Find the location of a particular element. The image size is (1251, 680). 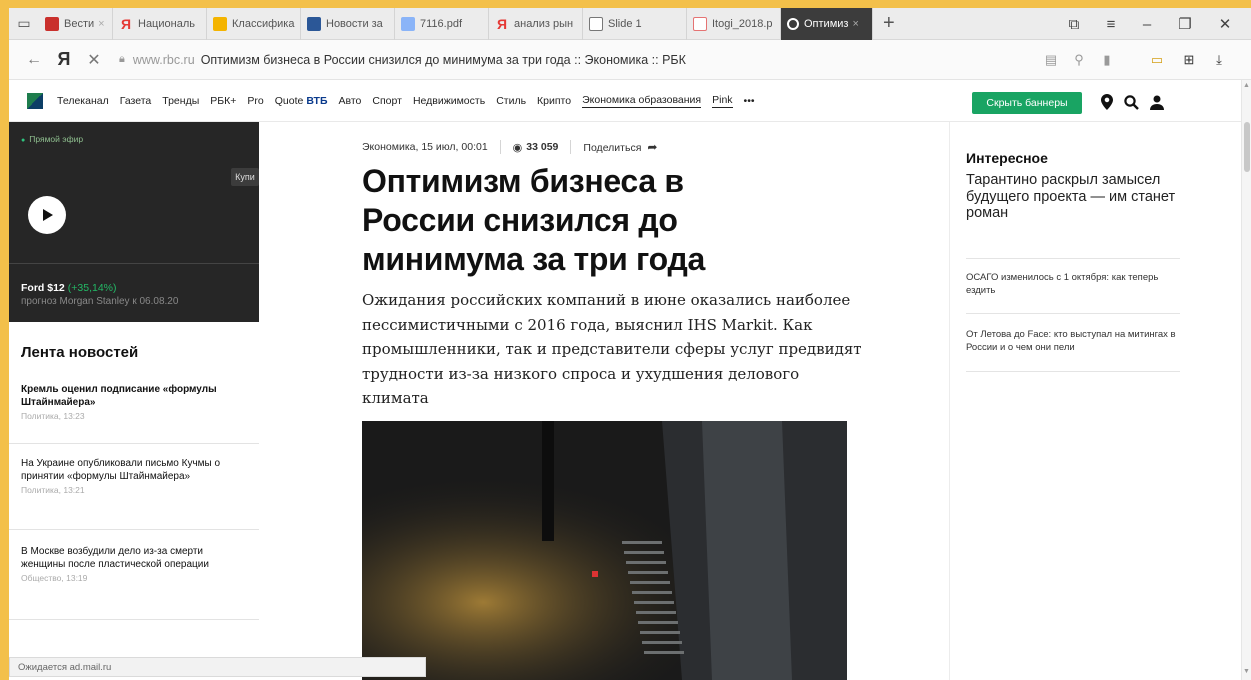

back-icon: ← is located at coordinates (34, 60).